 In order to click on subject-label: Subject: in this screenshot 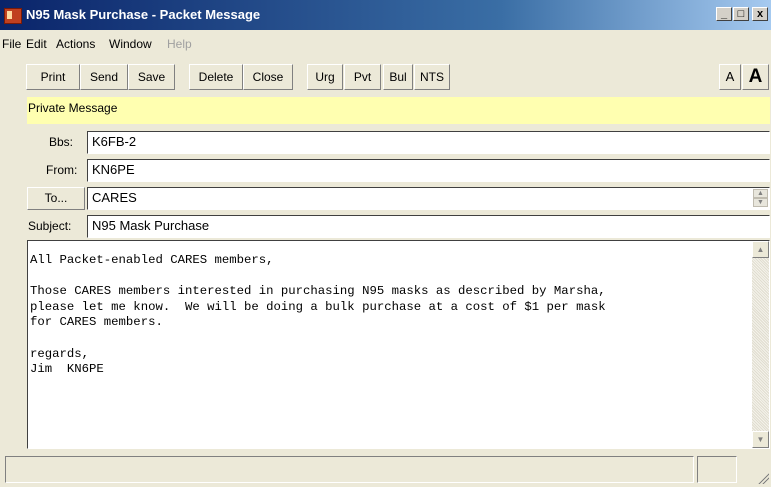, I will do `click(50, 226)`.